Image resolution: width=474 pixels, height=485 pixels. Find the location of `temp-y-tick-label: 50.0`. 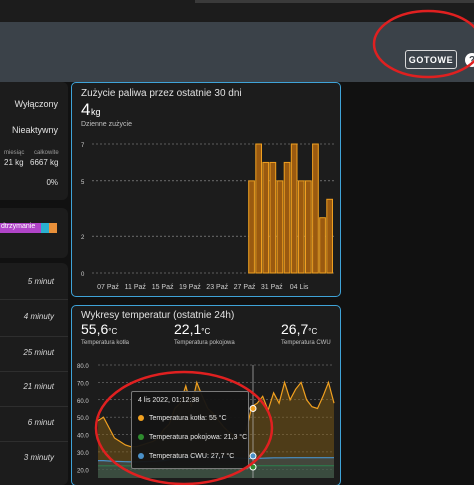

temp-y-tick-label: 50.0 is located at coordinates (83, 419).